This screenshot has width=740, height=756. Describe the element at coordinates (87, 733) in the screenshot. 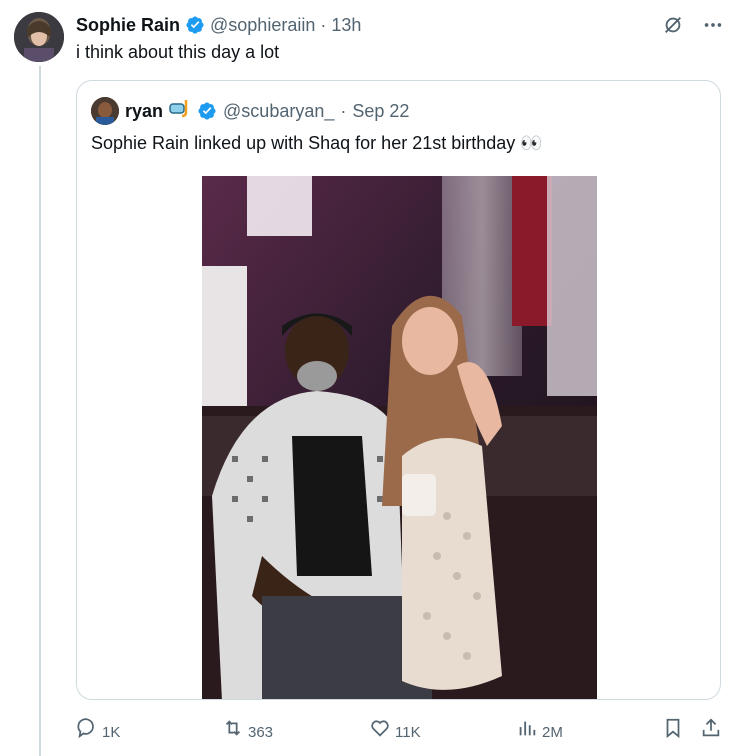

I see `reply-icon` at that location.